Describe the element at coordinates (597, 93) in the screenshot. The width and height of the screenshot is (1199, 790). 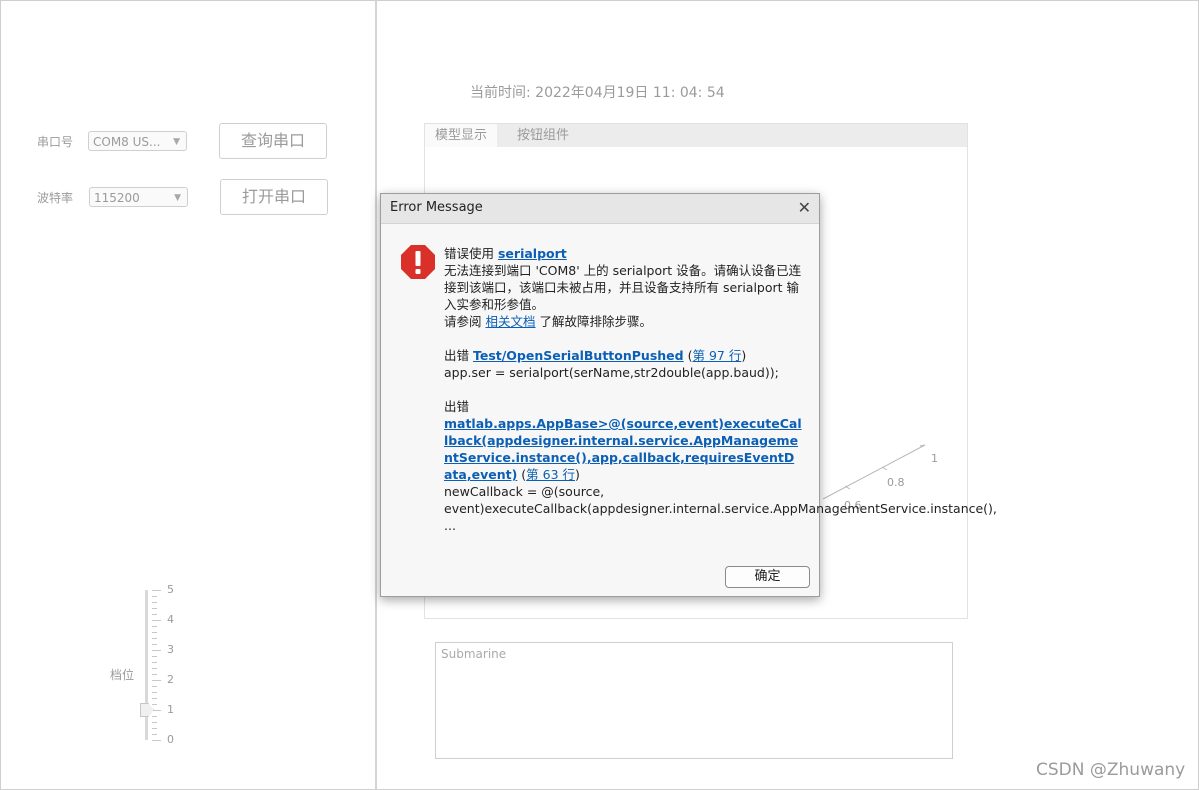
I see `current-time-label: 当前时间: 2022年04月19日 11: 04: 54` at that location.